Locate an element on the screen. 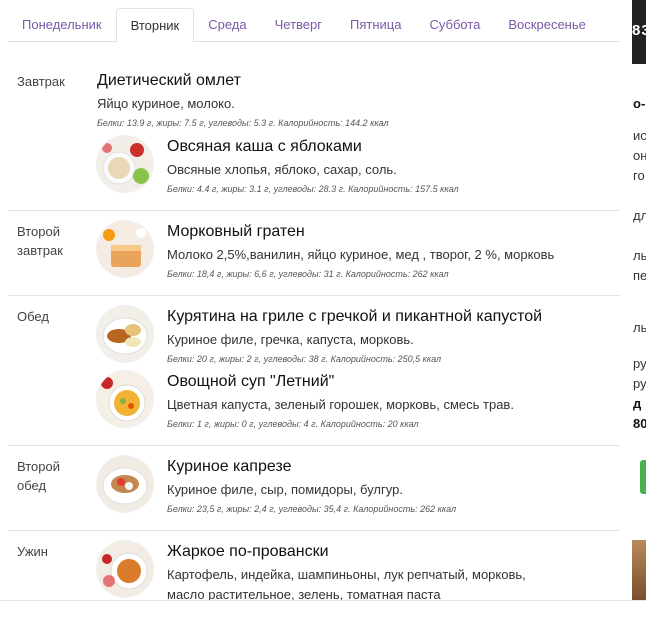  background-text: д is located at coordinates (637, 403).